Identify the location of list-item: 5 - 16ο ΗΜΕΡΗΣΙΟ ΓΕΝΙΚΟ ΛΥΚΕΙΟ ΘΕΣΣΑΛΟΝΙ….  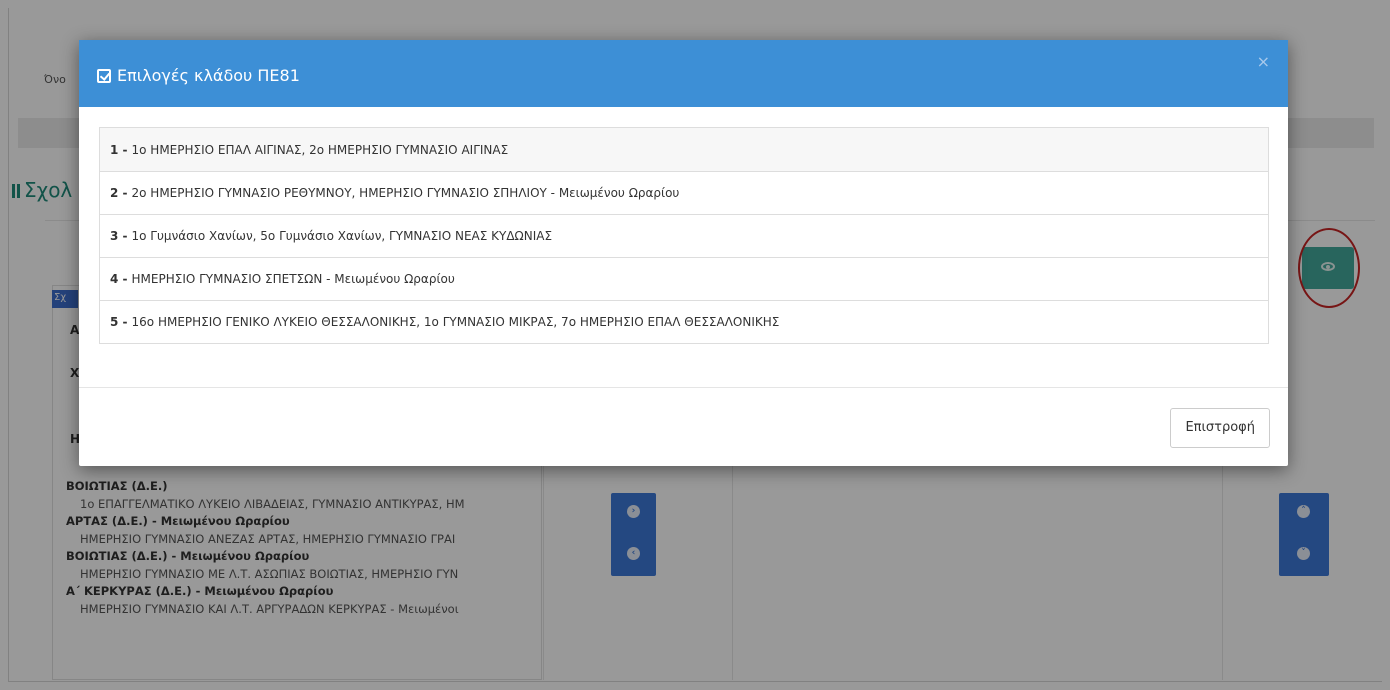
(684, 321).